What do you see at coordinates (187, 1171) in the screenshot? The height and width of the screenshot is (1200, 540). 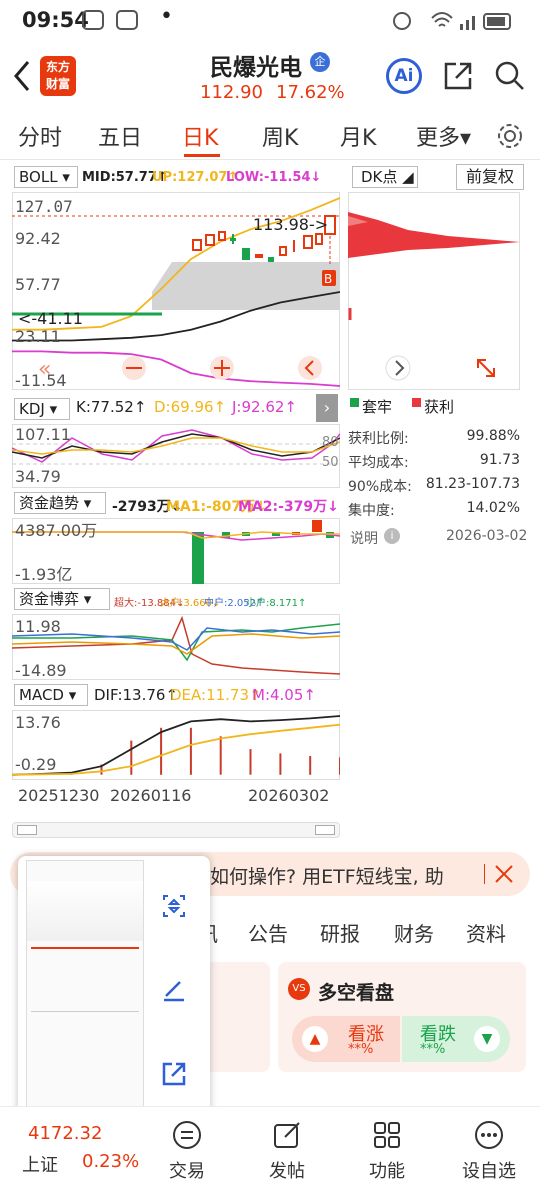 I see `nav-trade-label: 交易` at bounding box center [187, 1171].